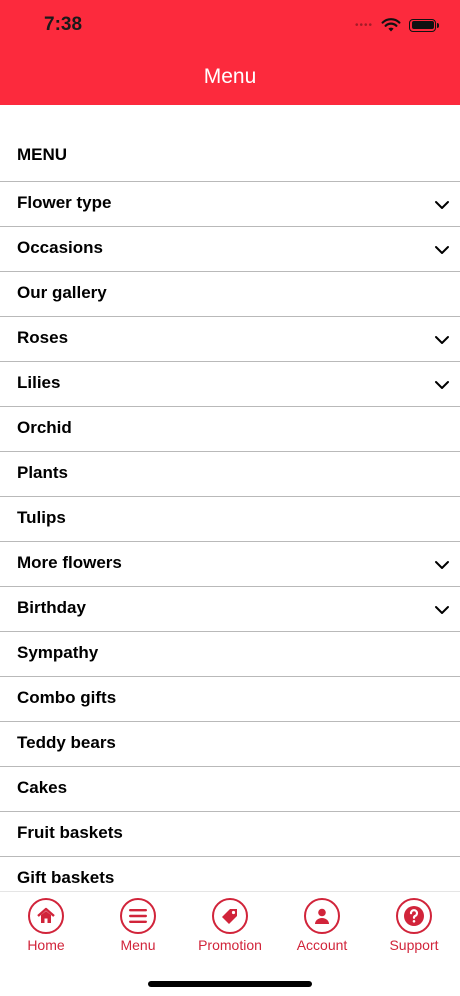  Describe the element at coordinates (230, 564) in the screenshot. I see `menu-item-more-flowers: More flowers` at that location.